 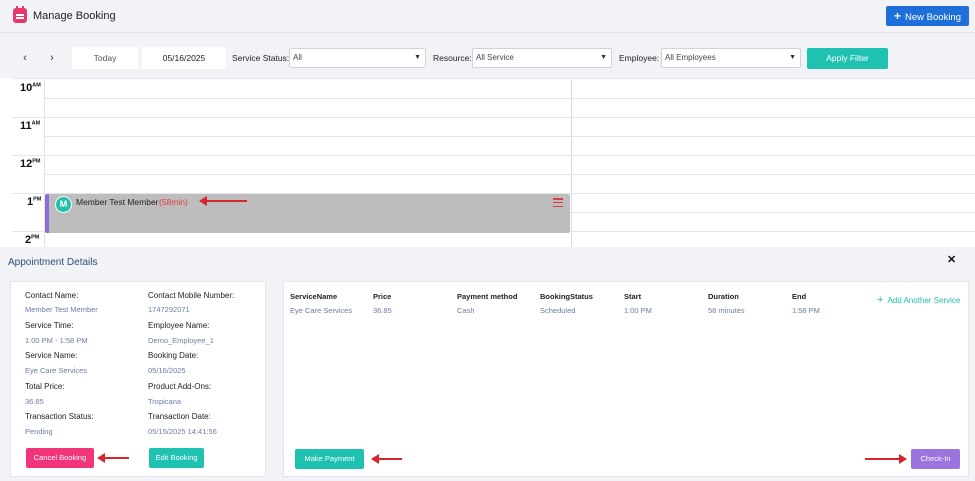 I want to click on hour-label: 2PM, so click(x=32, y=240).